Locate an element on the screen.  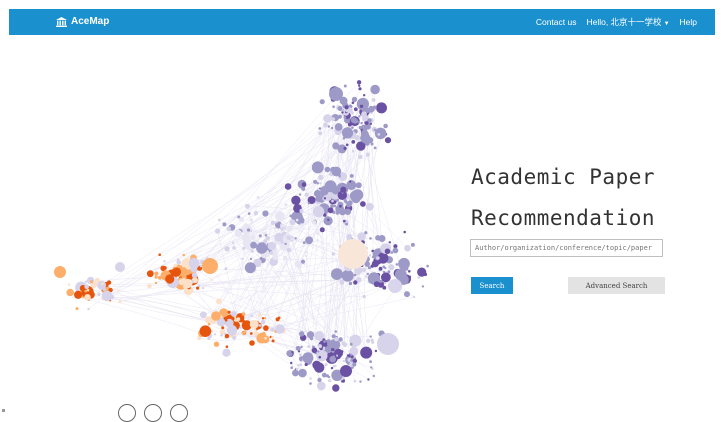
hero-title-line1: Academic Paper is located at coordinates (591, 177).